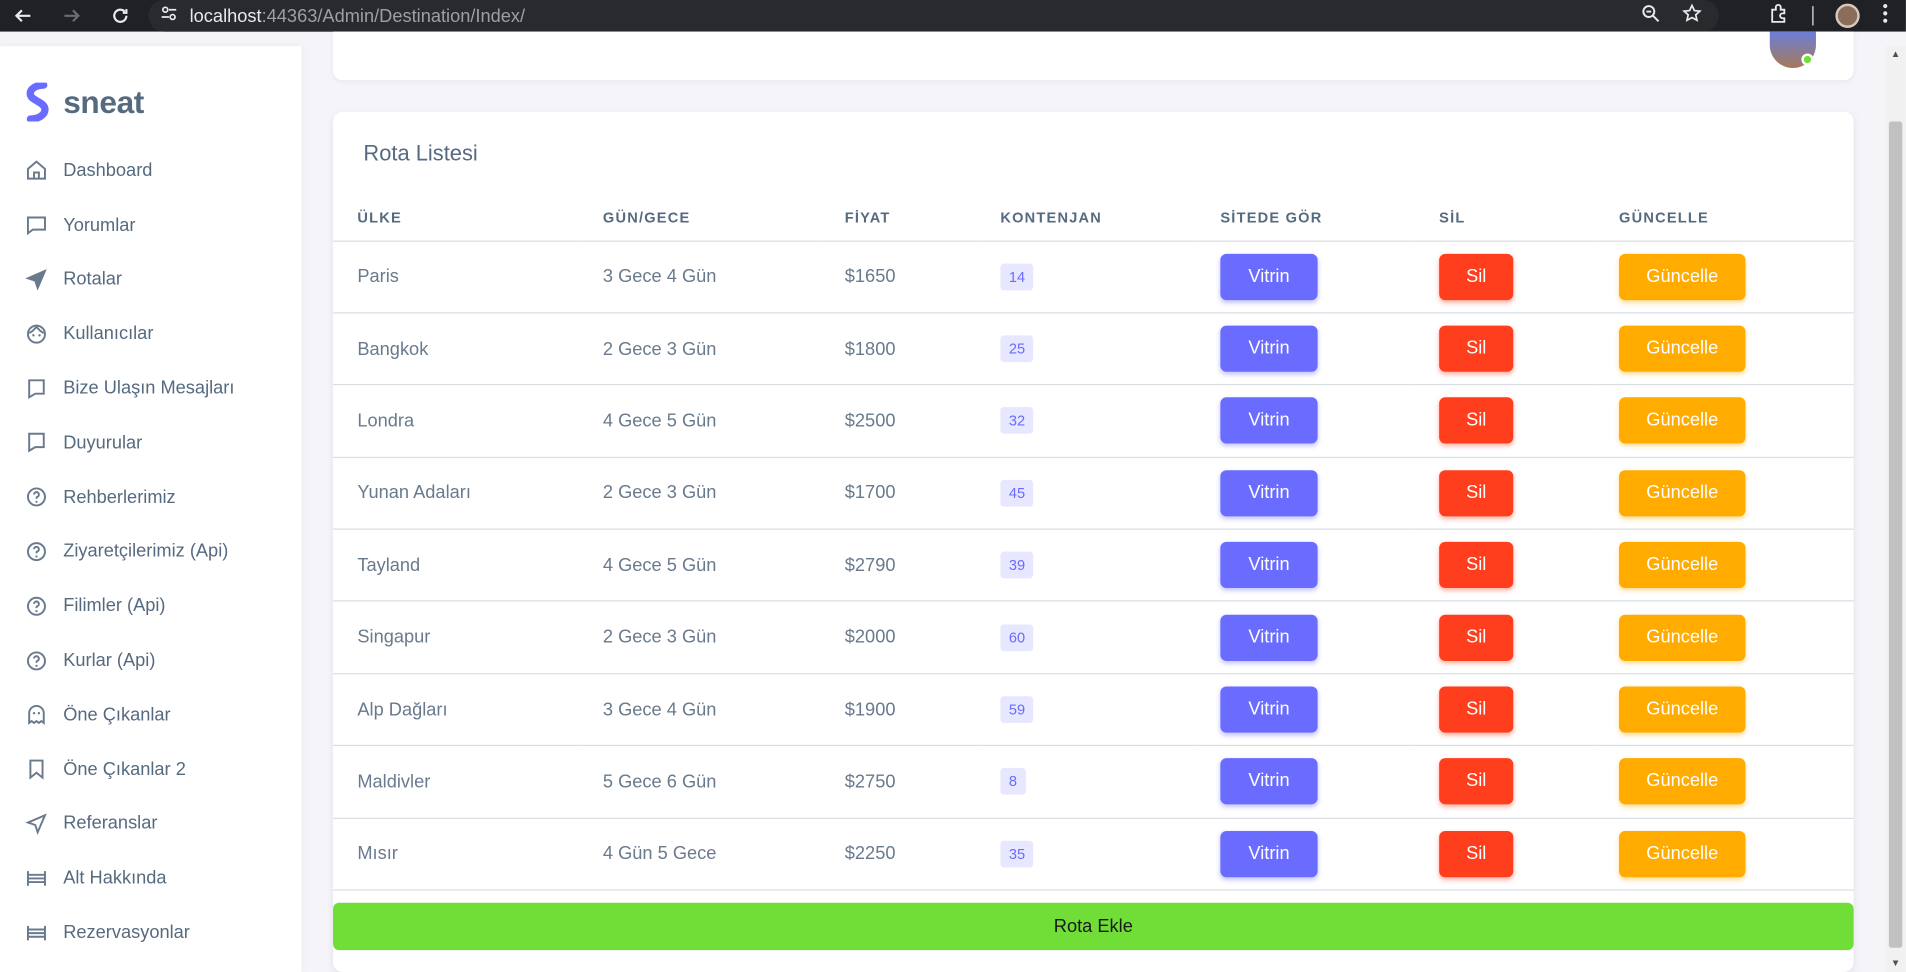 The height and width of the screenshot is (972, 1906). What do you see at coordinates (933, 16) in the screenshot?
I see `address-bar: localhost:44363/Admin/Destination/Index/` at bounding box center [933, 16].